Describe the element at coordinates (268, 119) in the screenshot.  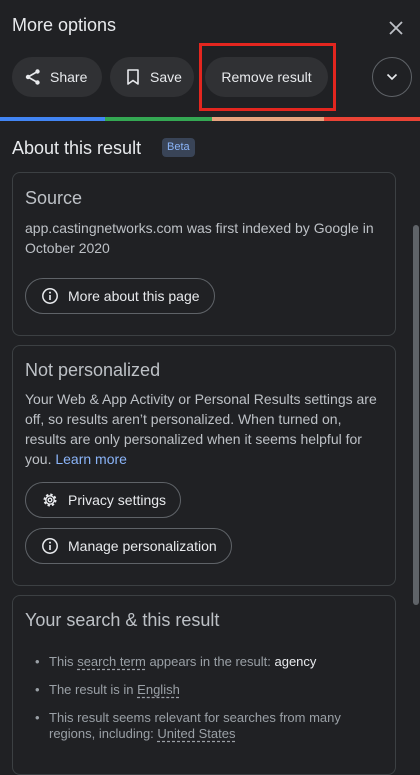
I see `color-bar-orange` at that location.